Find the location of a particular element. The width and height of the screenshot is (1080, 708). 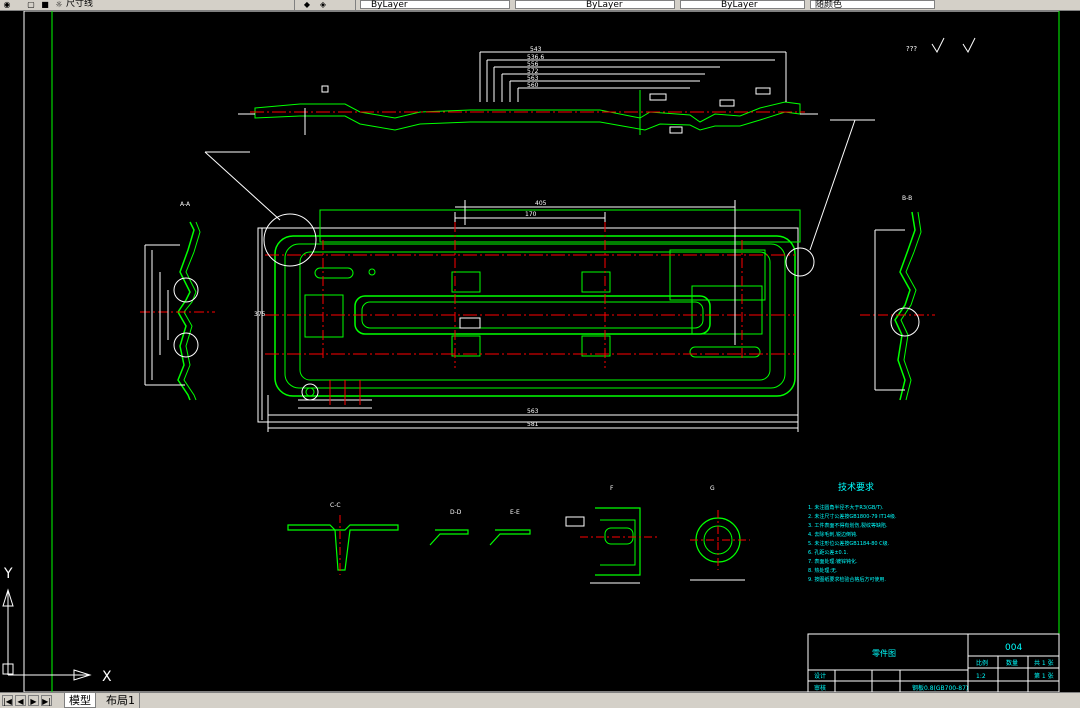

dim-text: 556 is located at coordinates (533, 64).